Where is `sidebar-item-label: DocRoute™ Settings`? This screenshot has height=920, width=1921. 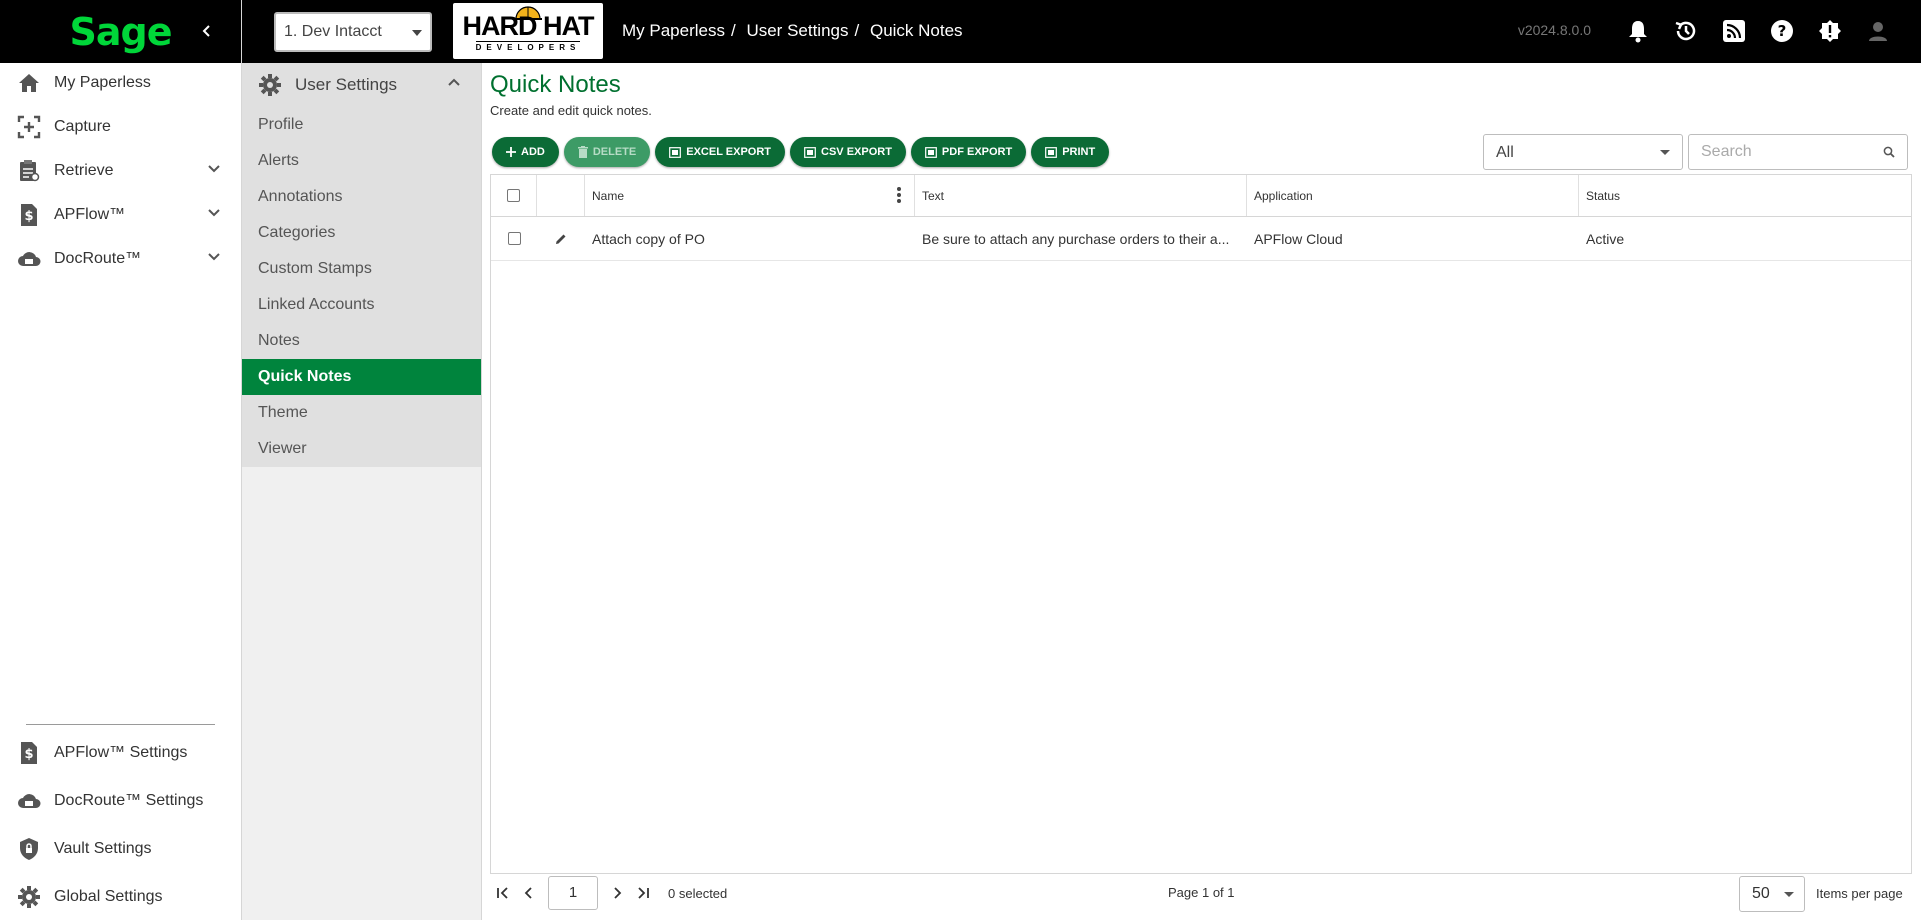 sidebar-item-label: DocRoute™ Settings is located at coordinates (129, 800).